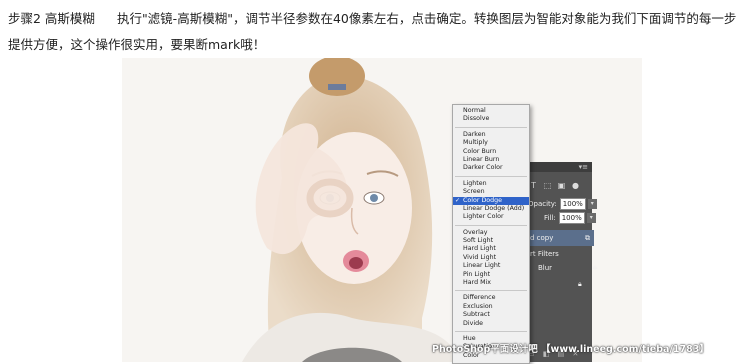 The image size is (750, 364). I want to click on blend-mode-item-lighten: Lighten, so click(491, 184).